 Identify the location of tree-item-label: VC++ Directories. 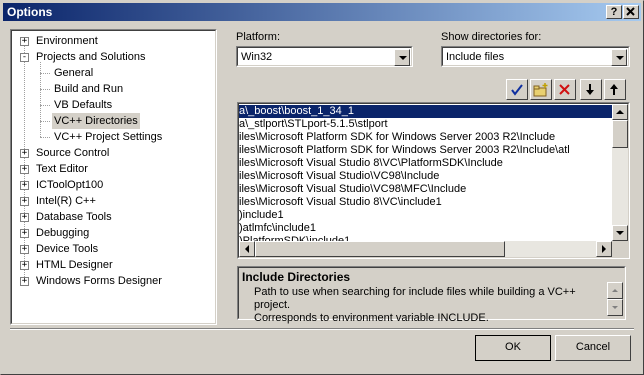
(96, 121).